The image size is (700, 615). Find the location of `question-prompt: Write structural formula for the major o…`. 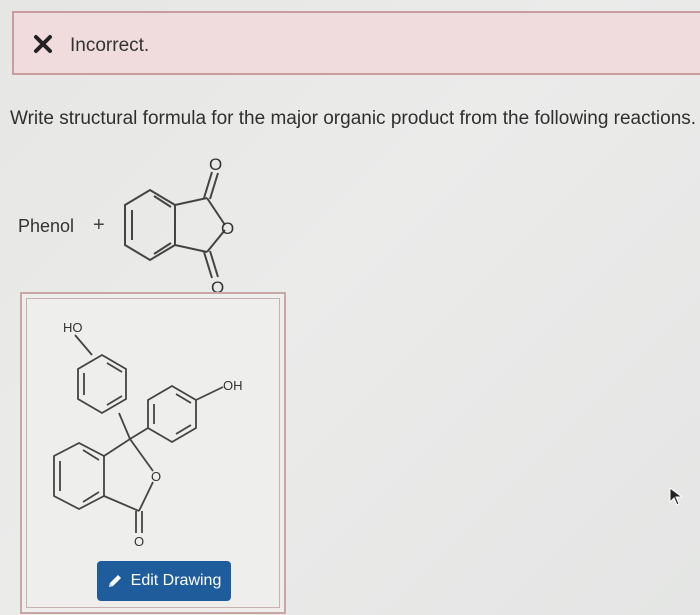

question-prompt: Write structural formula for the major o… is located at coordinates (353, 118).